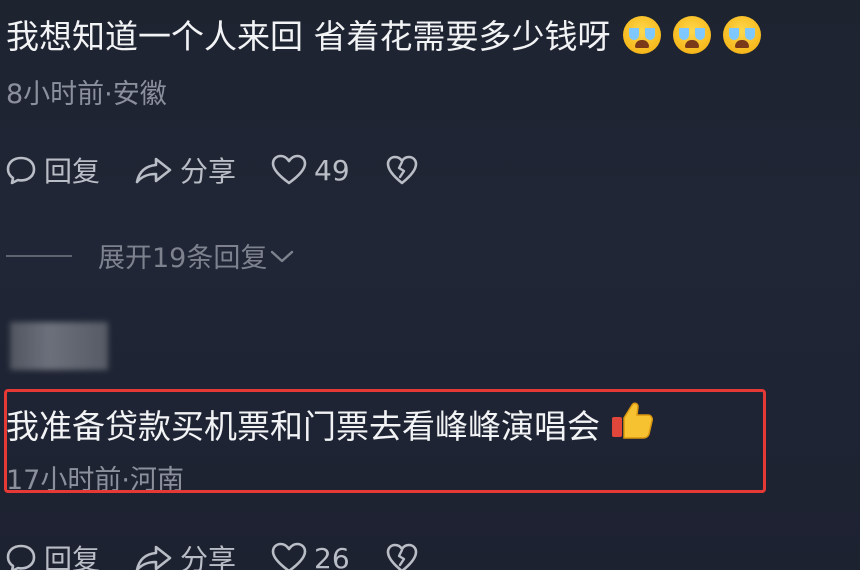  Describe the element at coordinates (310, 170) in the screenshot. I see `like-button: 49` at that location.